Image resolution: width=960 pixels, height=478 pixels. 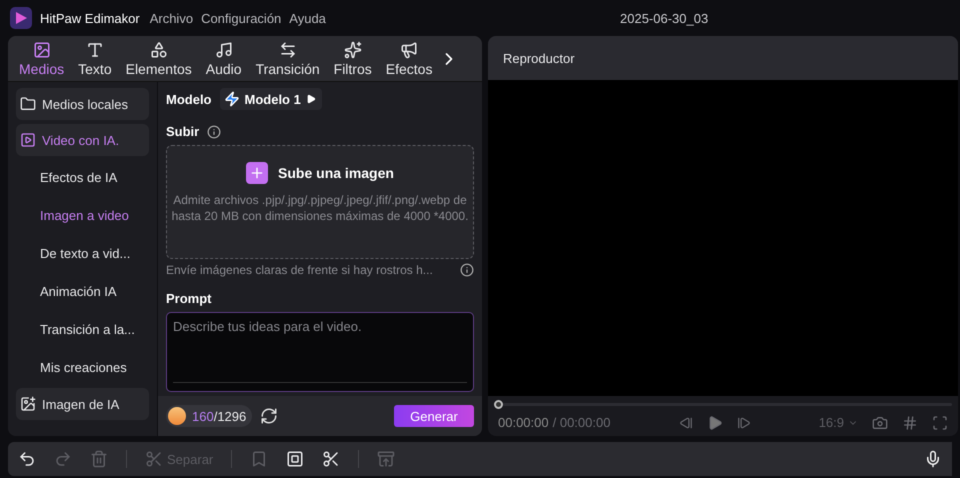 I want to click on app-name: HitPaw Edimakor, so click(x=90, y=18).